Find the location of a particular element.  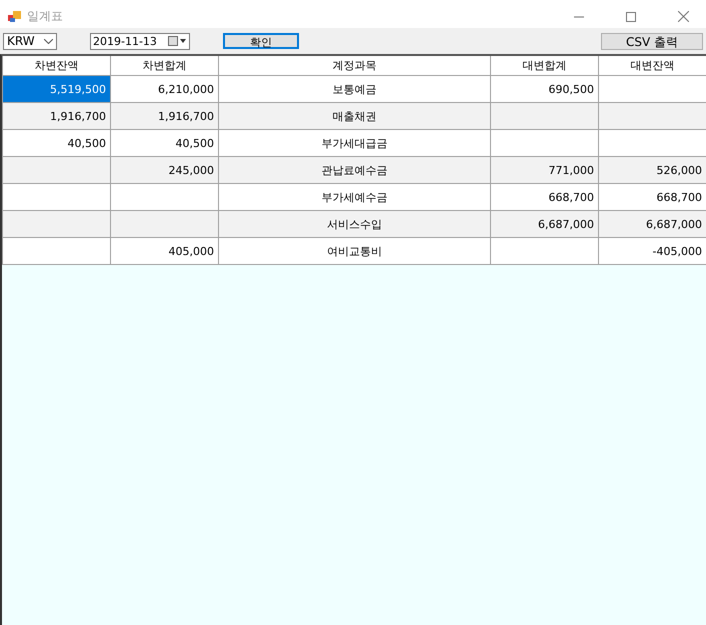

table-cell: 여비교통비 is located at coordinates (354, 251).